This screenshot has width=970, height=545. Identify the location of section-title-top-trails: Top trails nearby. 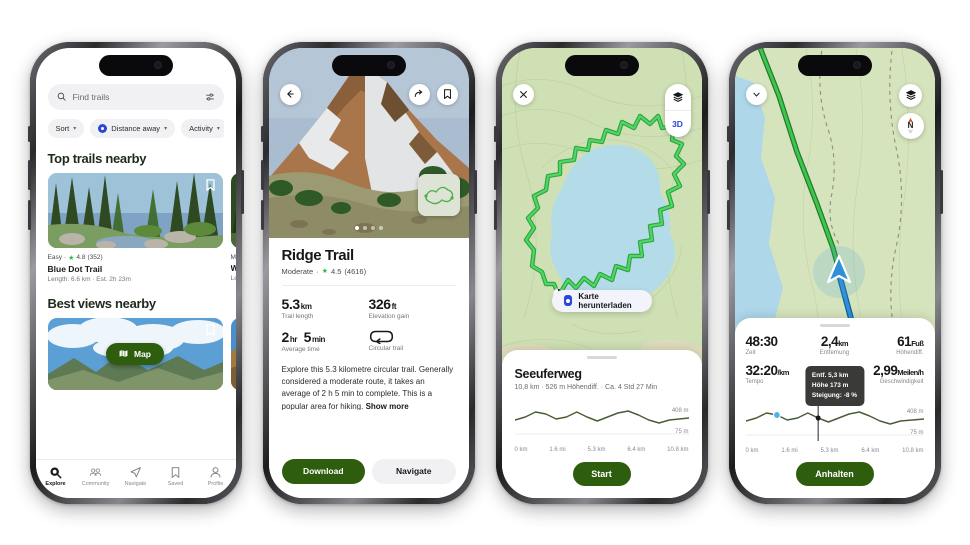
(97, 158).